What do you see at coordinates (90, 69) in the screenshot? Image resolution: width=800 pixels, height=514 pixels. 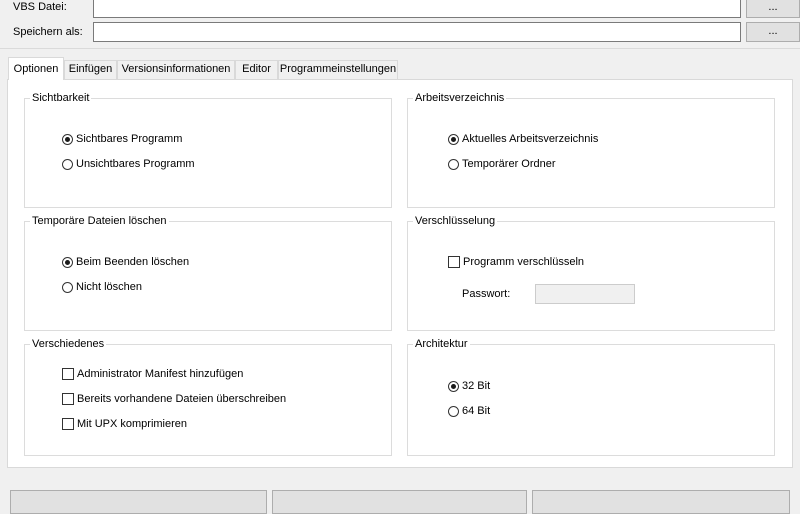 I see `tab-einfuegen: Einfügen` at bounding box center [90, 69].